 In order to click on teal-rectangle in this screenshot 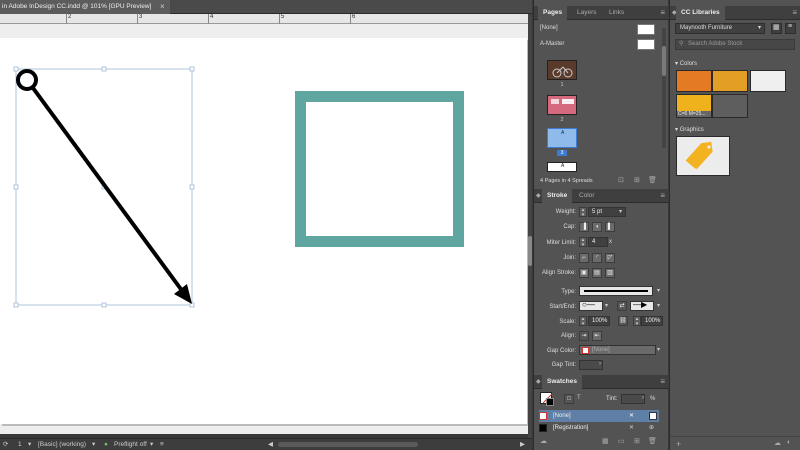, I will do `click(379, 169)`.